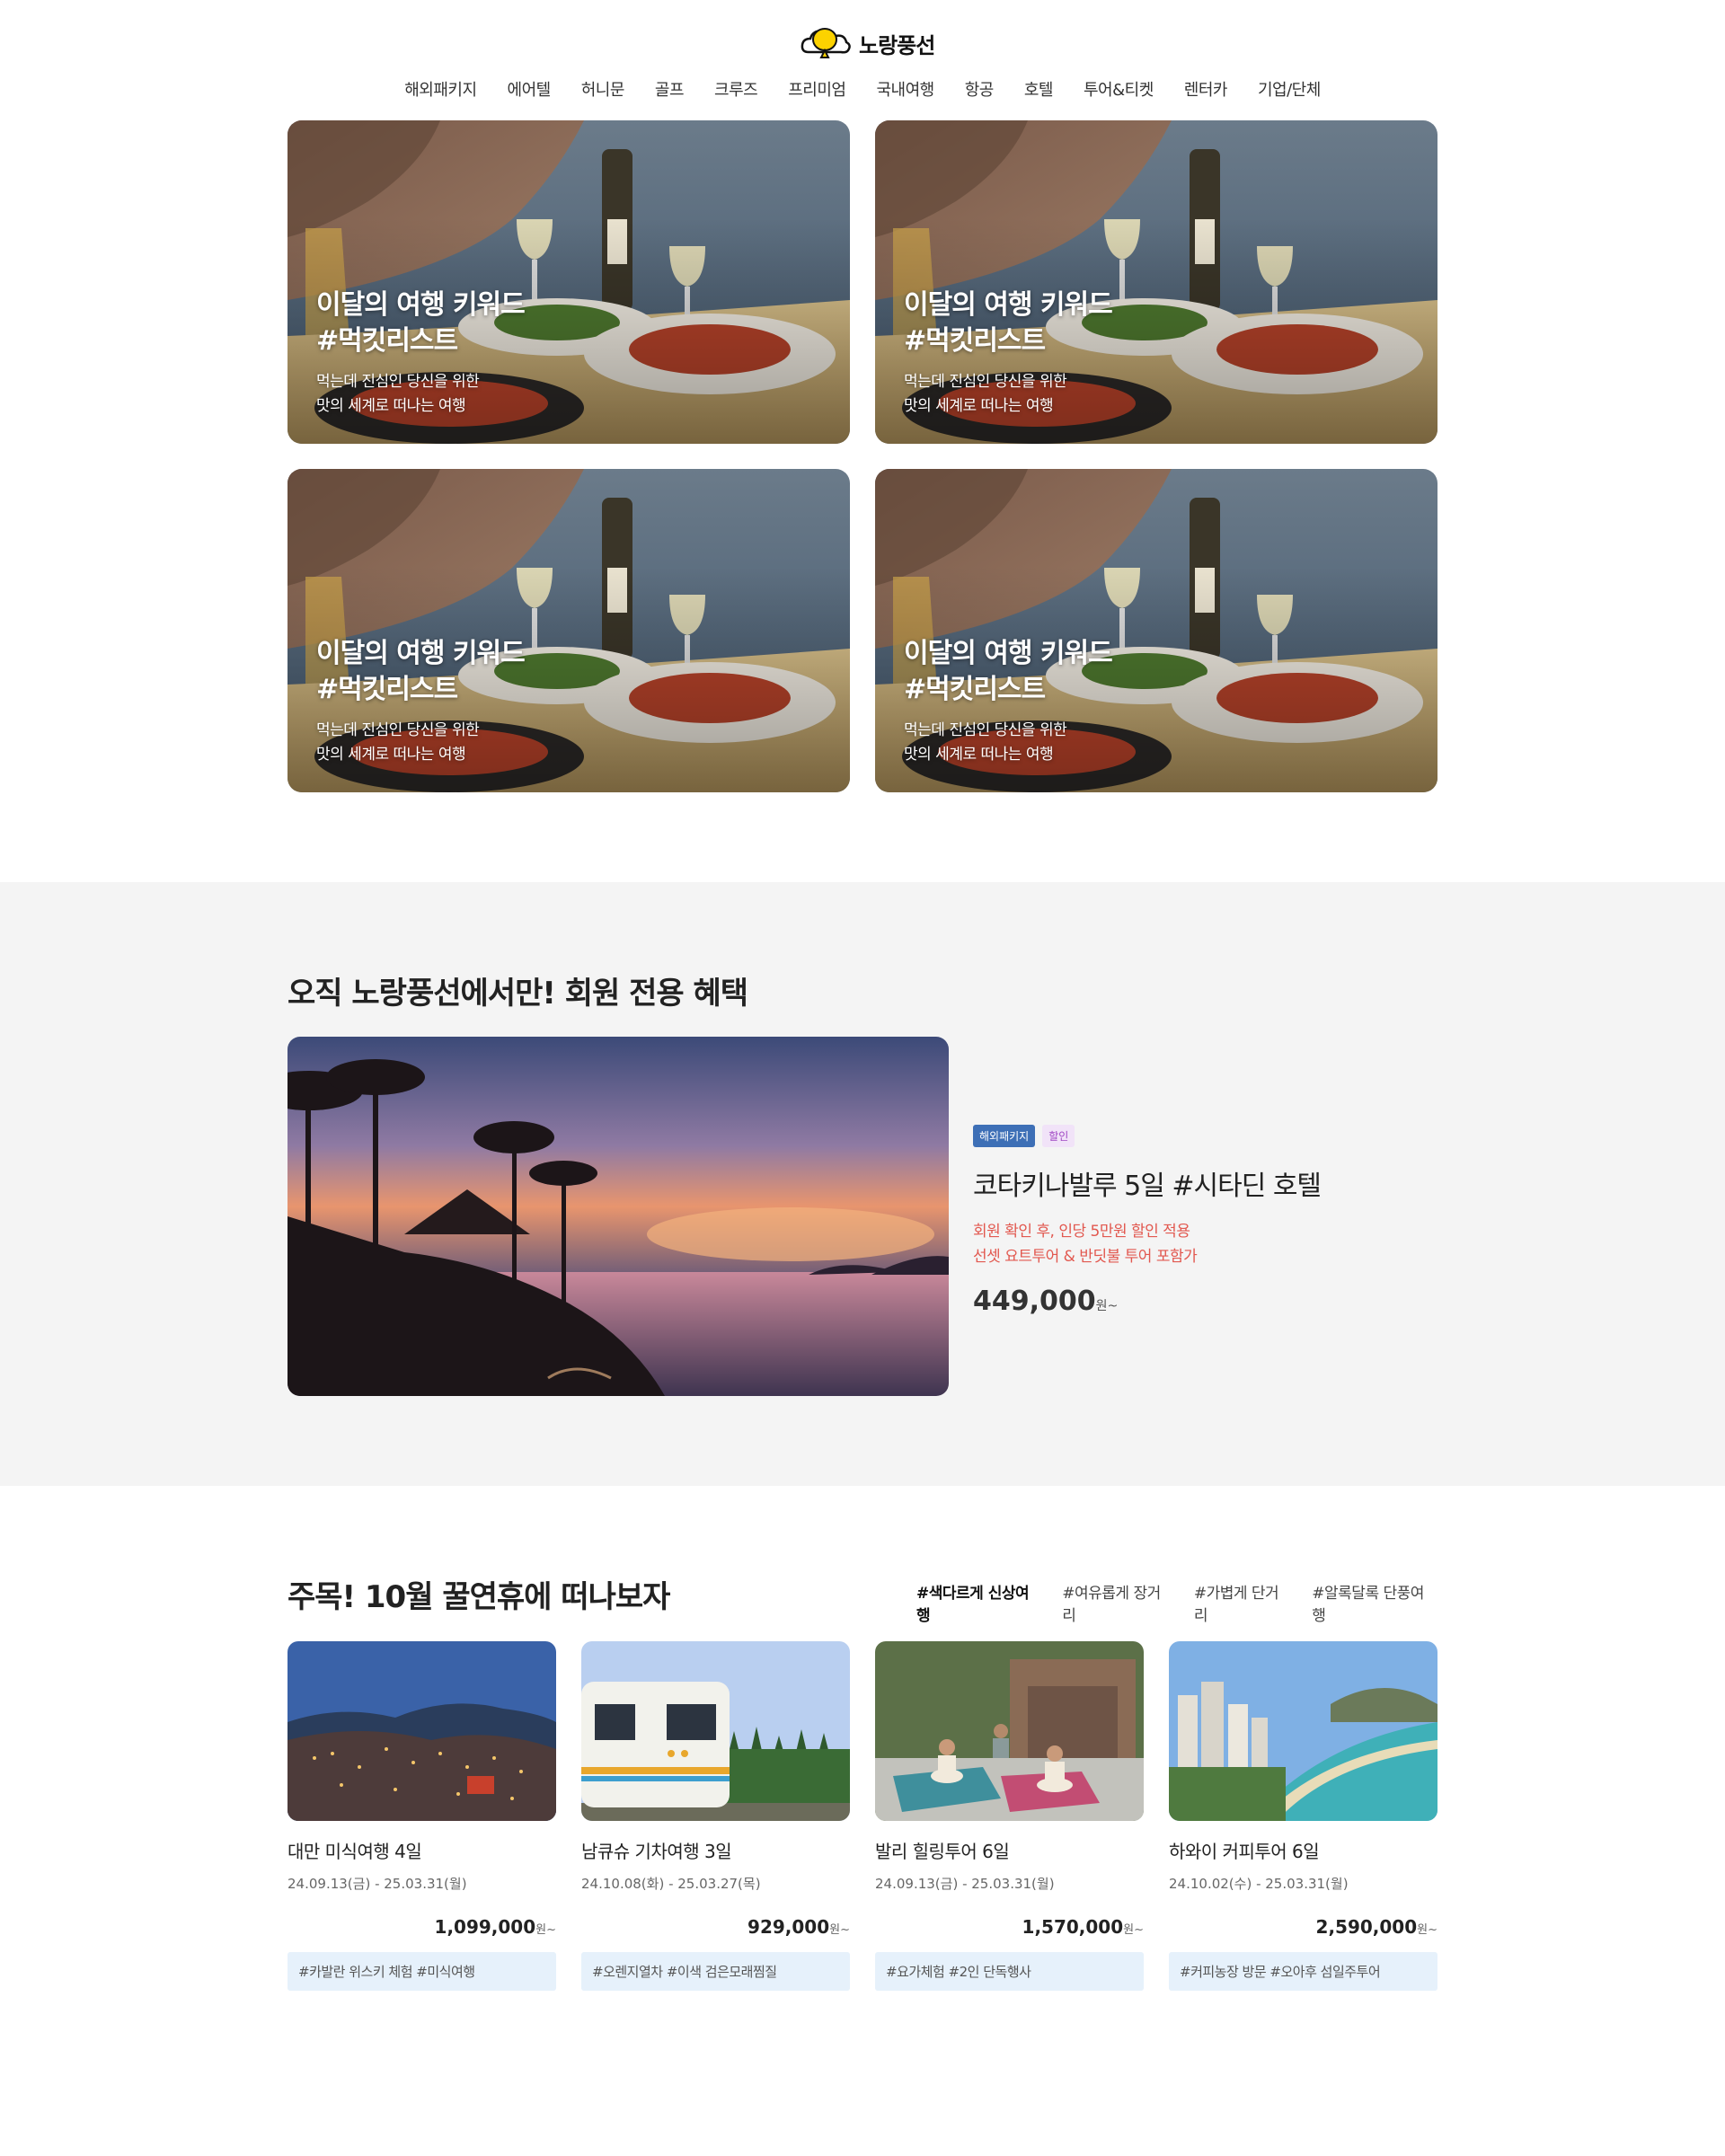  I want to click on tag-filter-autumn-foliage: #알록달록 단풍여행, so click(1375, 1602).